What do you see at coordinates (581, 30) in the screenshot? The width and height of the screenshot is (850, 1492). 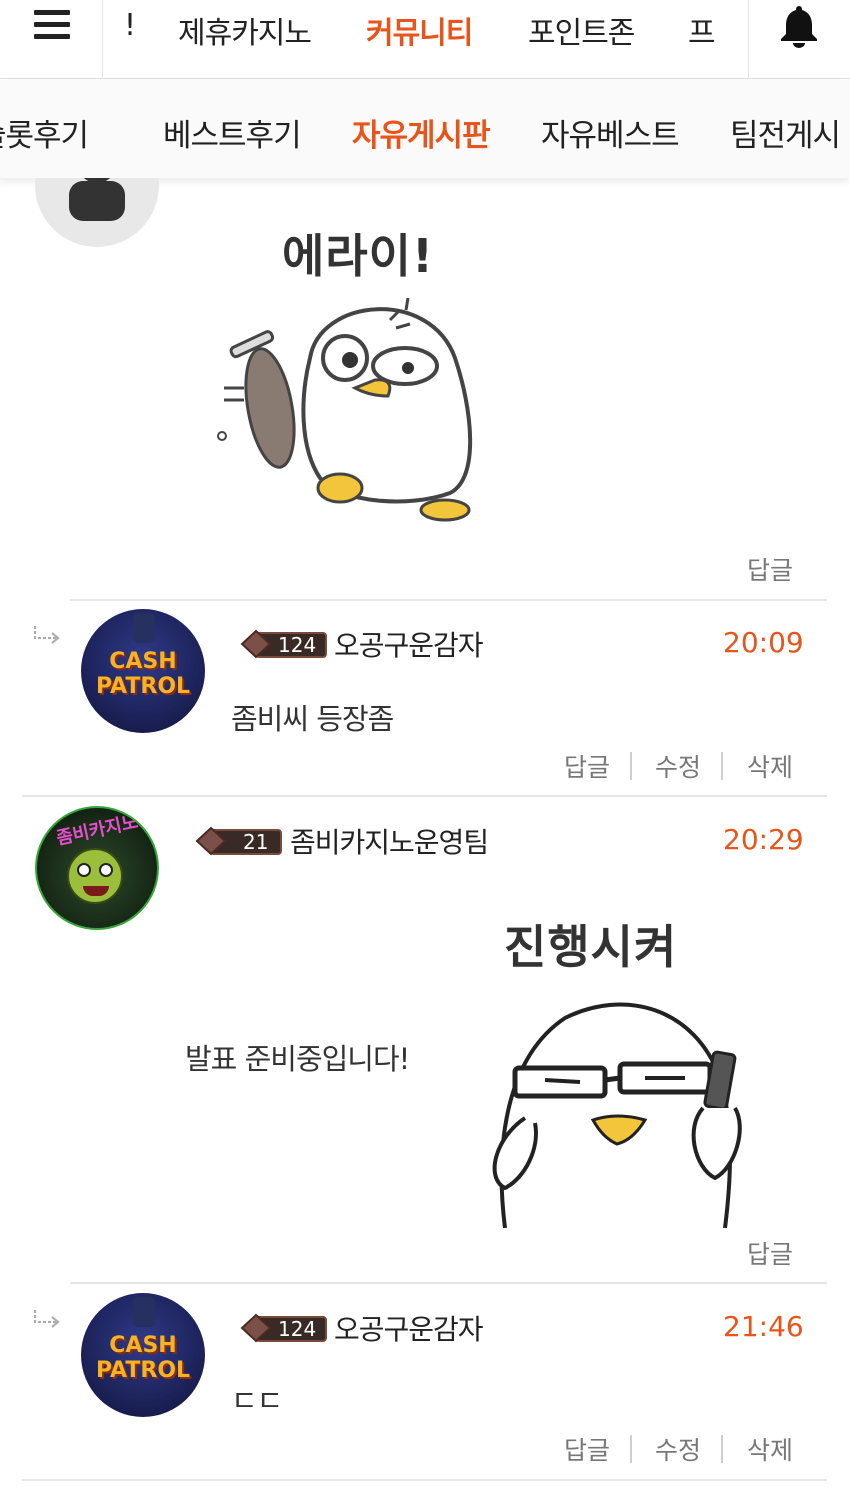 I see `top-nav-item-point-zone: 포인트존` at bounding box center [581, 30].